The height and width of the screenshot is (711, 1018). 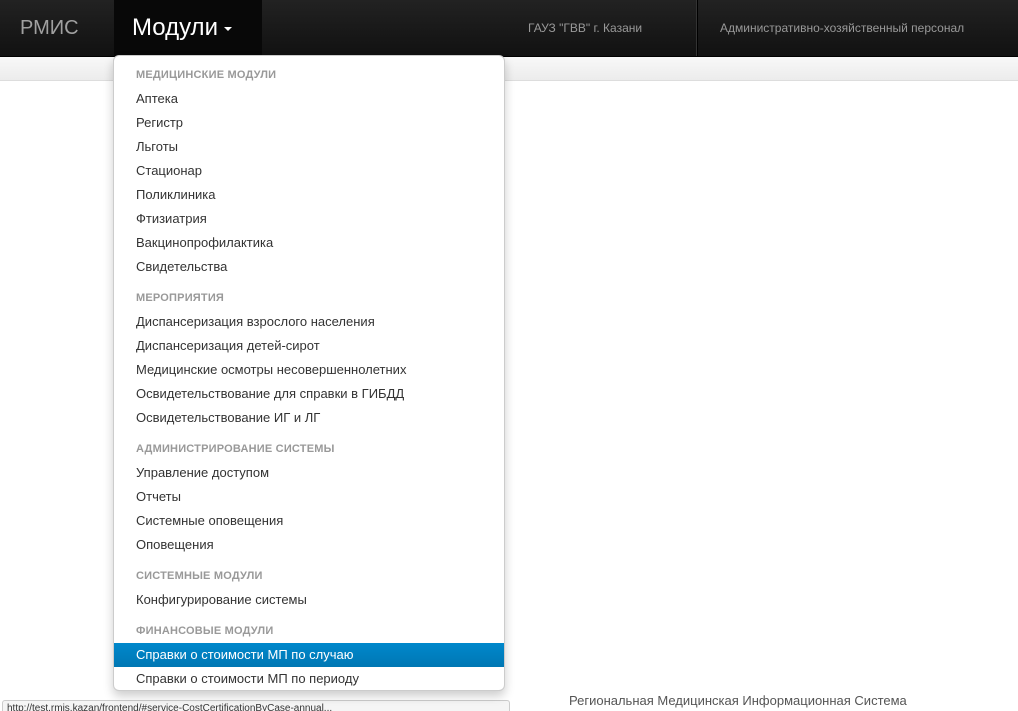 I want to click on dropdown-menu-item: Медицинские осмотры несовершеннолетних, so click(x=309, y=370).